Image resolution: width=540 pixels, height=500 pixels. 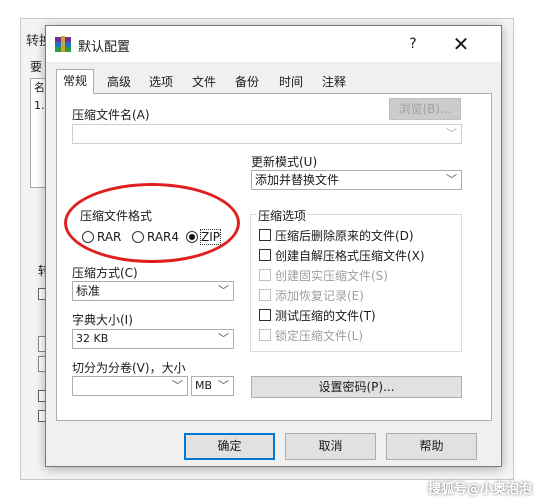 What do you see at coordinates (297, 180) in the screenshot?
I see `update-mode-value: 添加并替换文件` at bounding box center [297, 180].